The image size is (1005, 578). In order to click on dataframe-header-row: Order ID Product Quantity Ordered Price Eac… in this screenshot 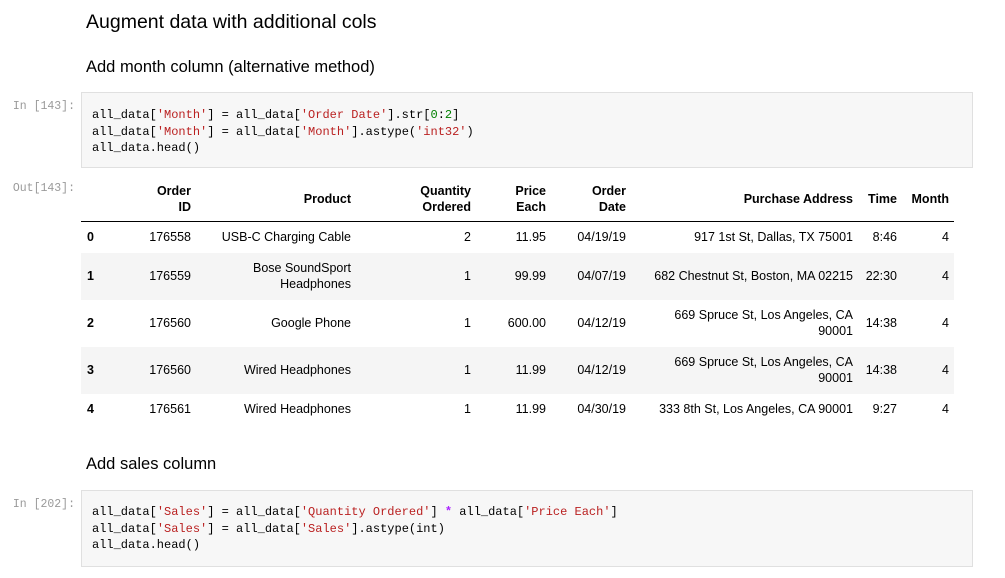, I will do `click(517, 199)`.